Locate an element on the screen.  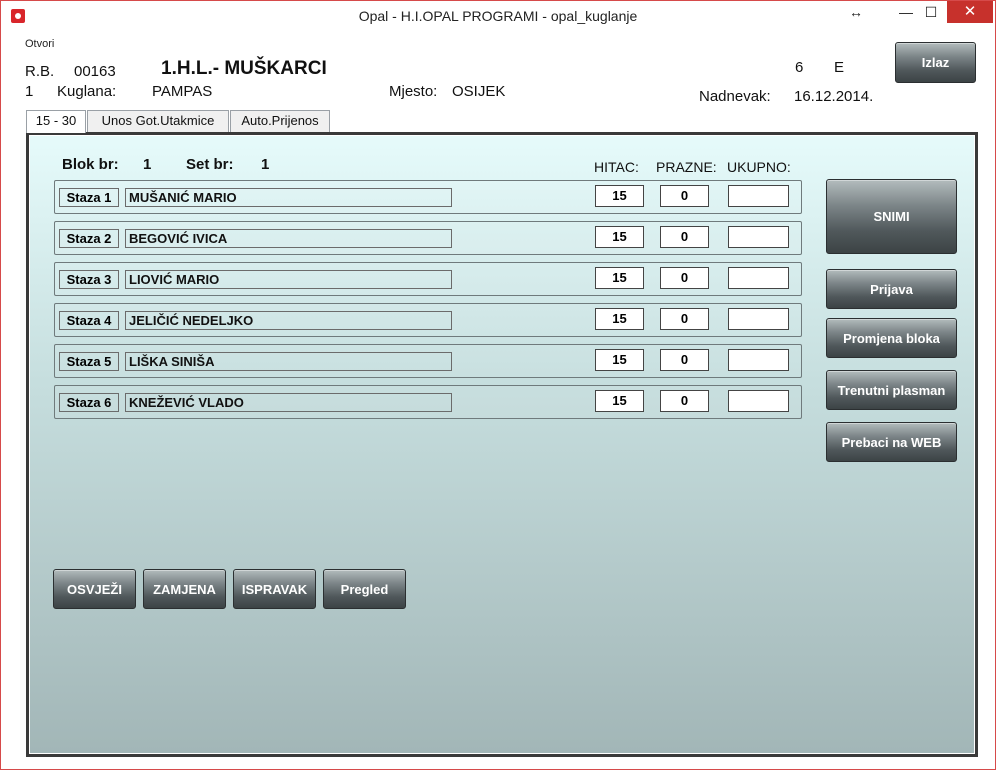
staza-row: Staza 5 LIŠKA SINIŠA 15 0 is located at coordinates (428, 361).